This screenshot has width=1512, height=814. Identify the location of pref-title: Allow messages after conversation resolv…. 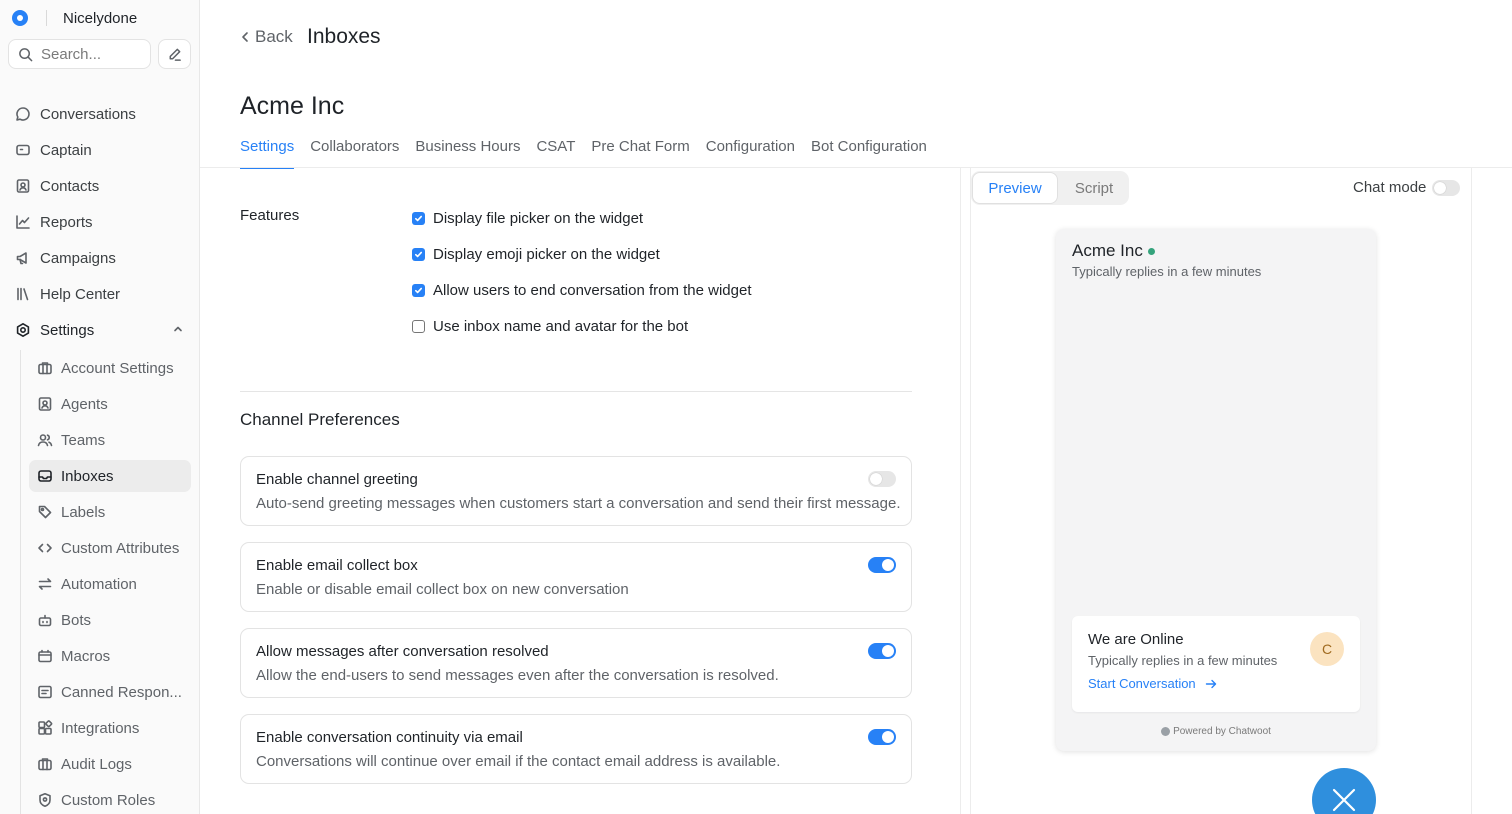
(402, 651).